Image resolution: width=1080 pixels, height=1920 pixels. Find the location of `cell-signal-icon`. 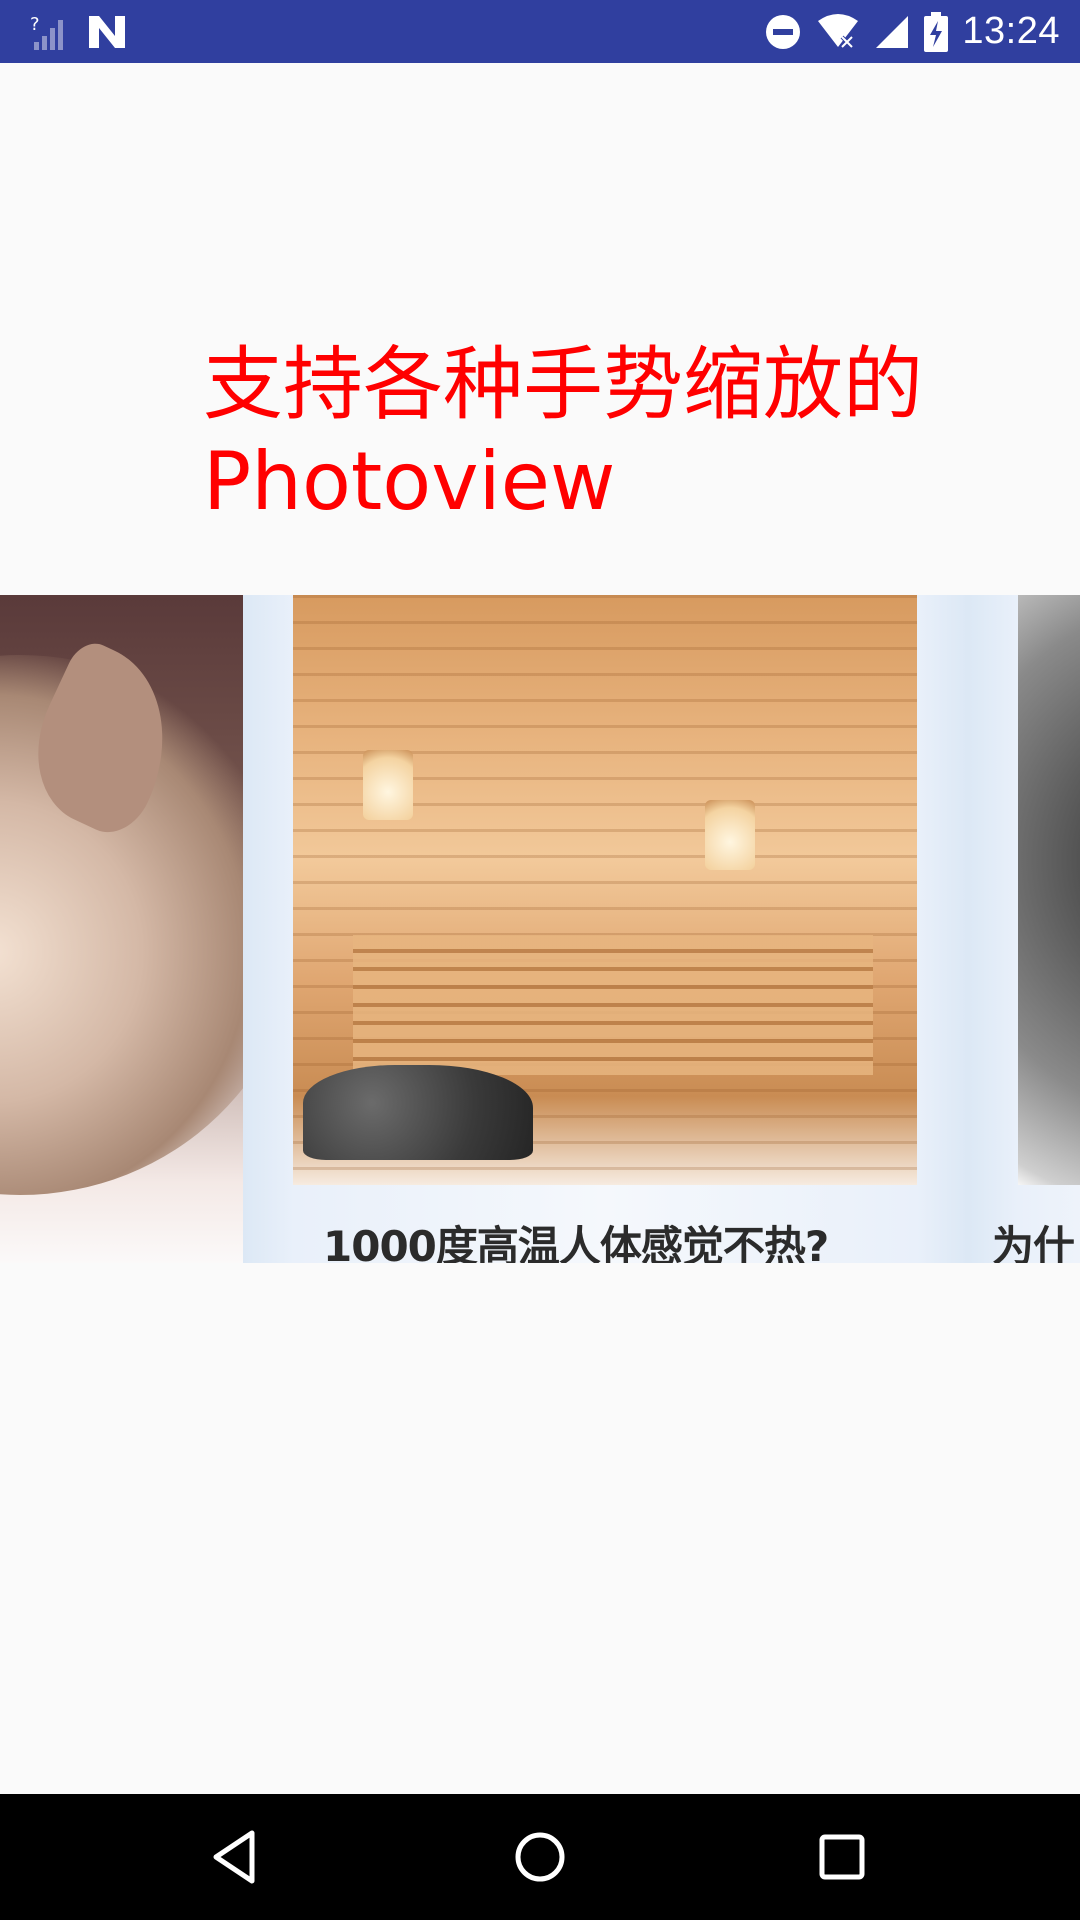

cell-signal-icon is located at coordinates (892, 32).